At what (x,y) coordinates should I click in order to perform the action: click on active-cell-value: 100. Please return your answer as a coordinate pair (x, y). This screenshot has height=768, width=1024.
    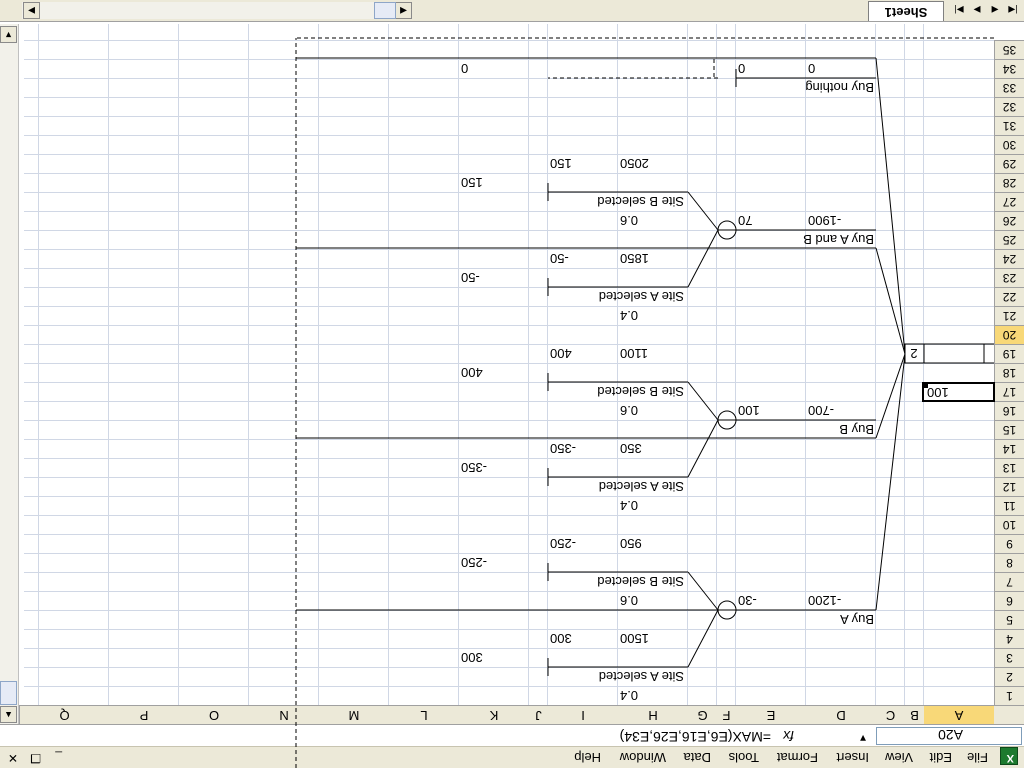
    Looking at the image, I should click on (938, 392).